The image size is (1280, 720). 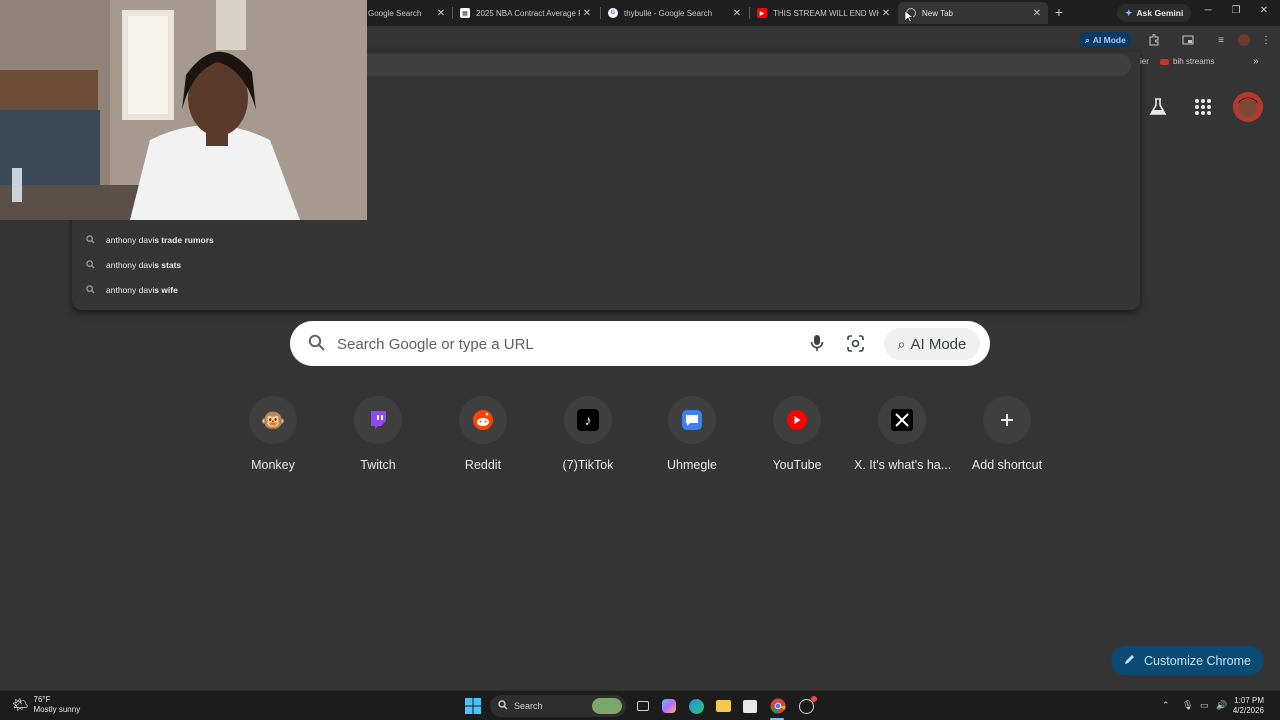 What do you see at coordinates (273, 420) in the screenshot?
I see `monkey-icon: 🐵` at bounding box center [273, 420].